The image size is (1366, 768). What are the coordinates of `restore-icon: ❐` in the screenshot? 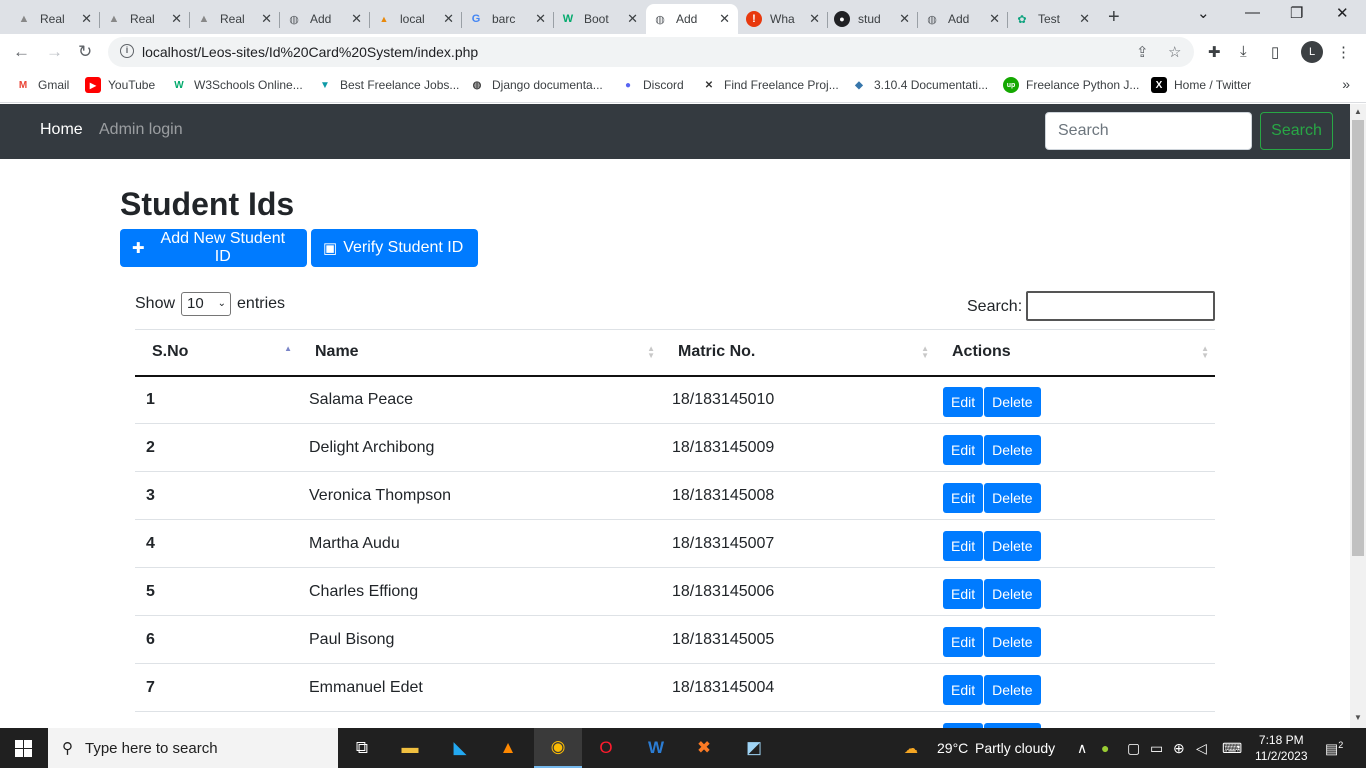 It's located at (1296, 13).